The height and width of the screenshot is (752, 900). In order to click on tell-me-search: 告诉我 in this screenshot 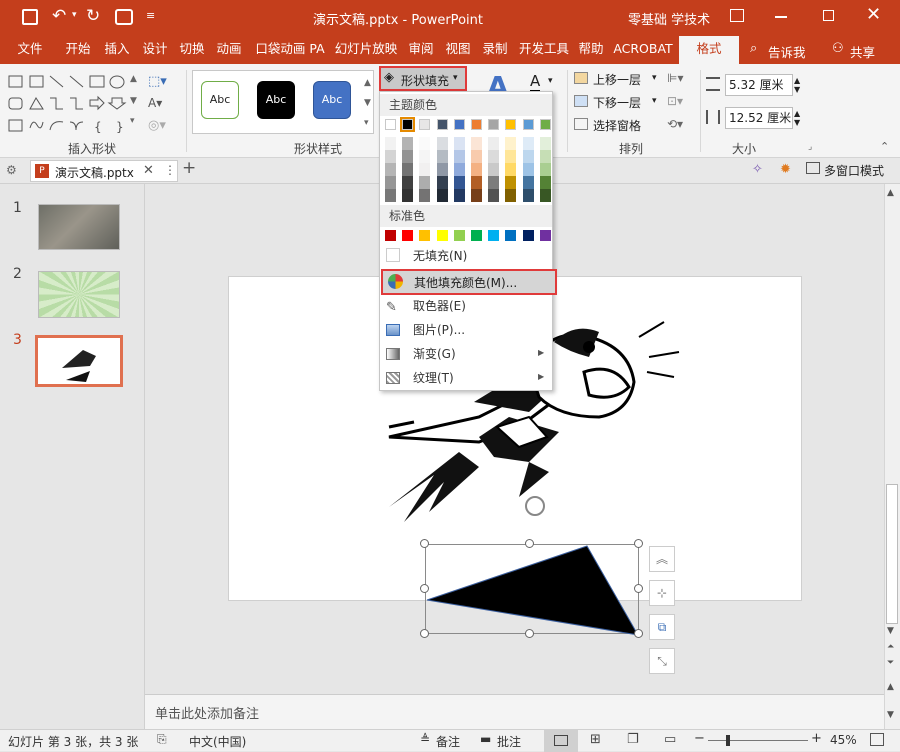, I will do `click(787, 51)`.